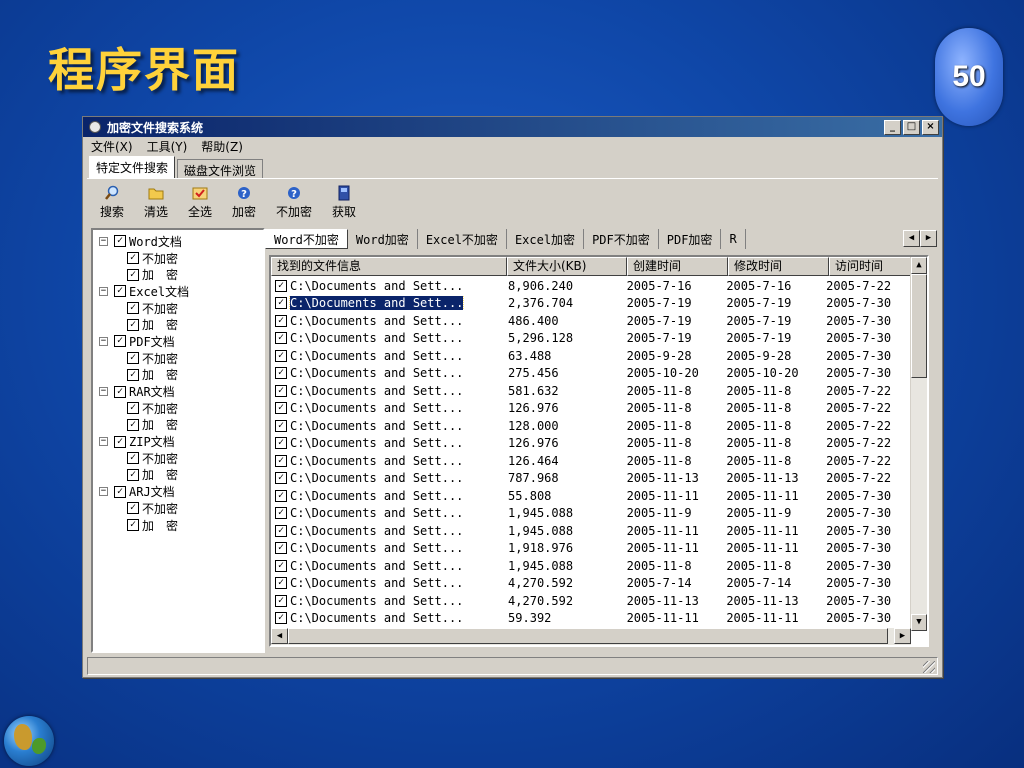 This screenshot has height=768, width=1024. Describe the element at coordinates (621, 239) in the screenshot. I see `subtab: PDF不加密` at that location.